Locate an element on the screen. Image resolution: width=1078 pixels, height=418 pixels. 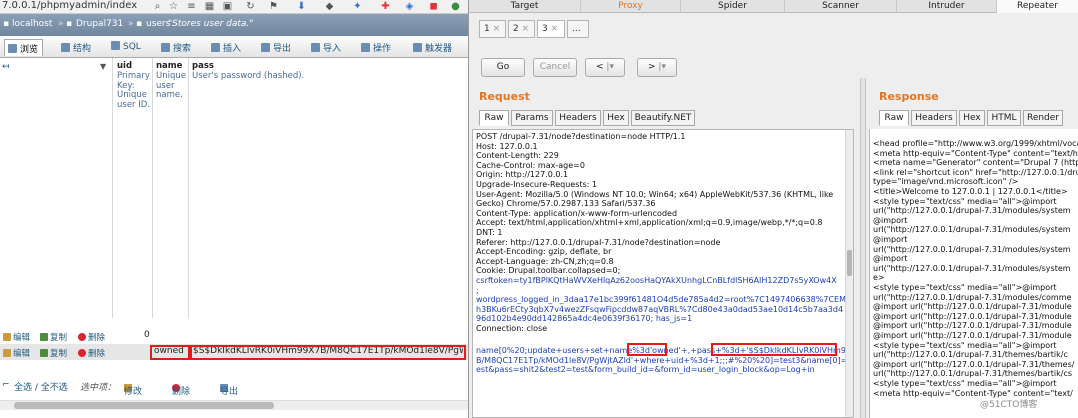
response-tab-headers: Headers is located at coordinates (934, 118).